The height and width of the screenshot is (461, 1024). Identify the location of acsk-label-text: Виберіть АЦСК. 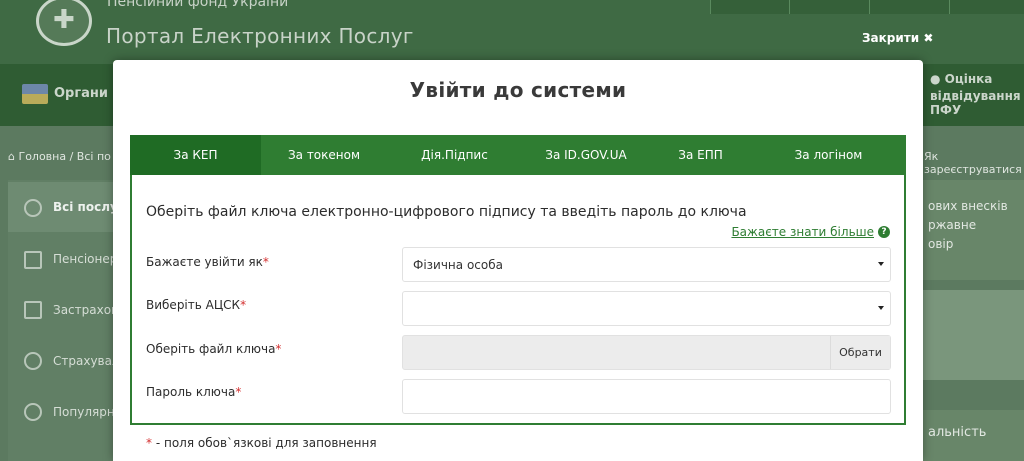
(193, 305).